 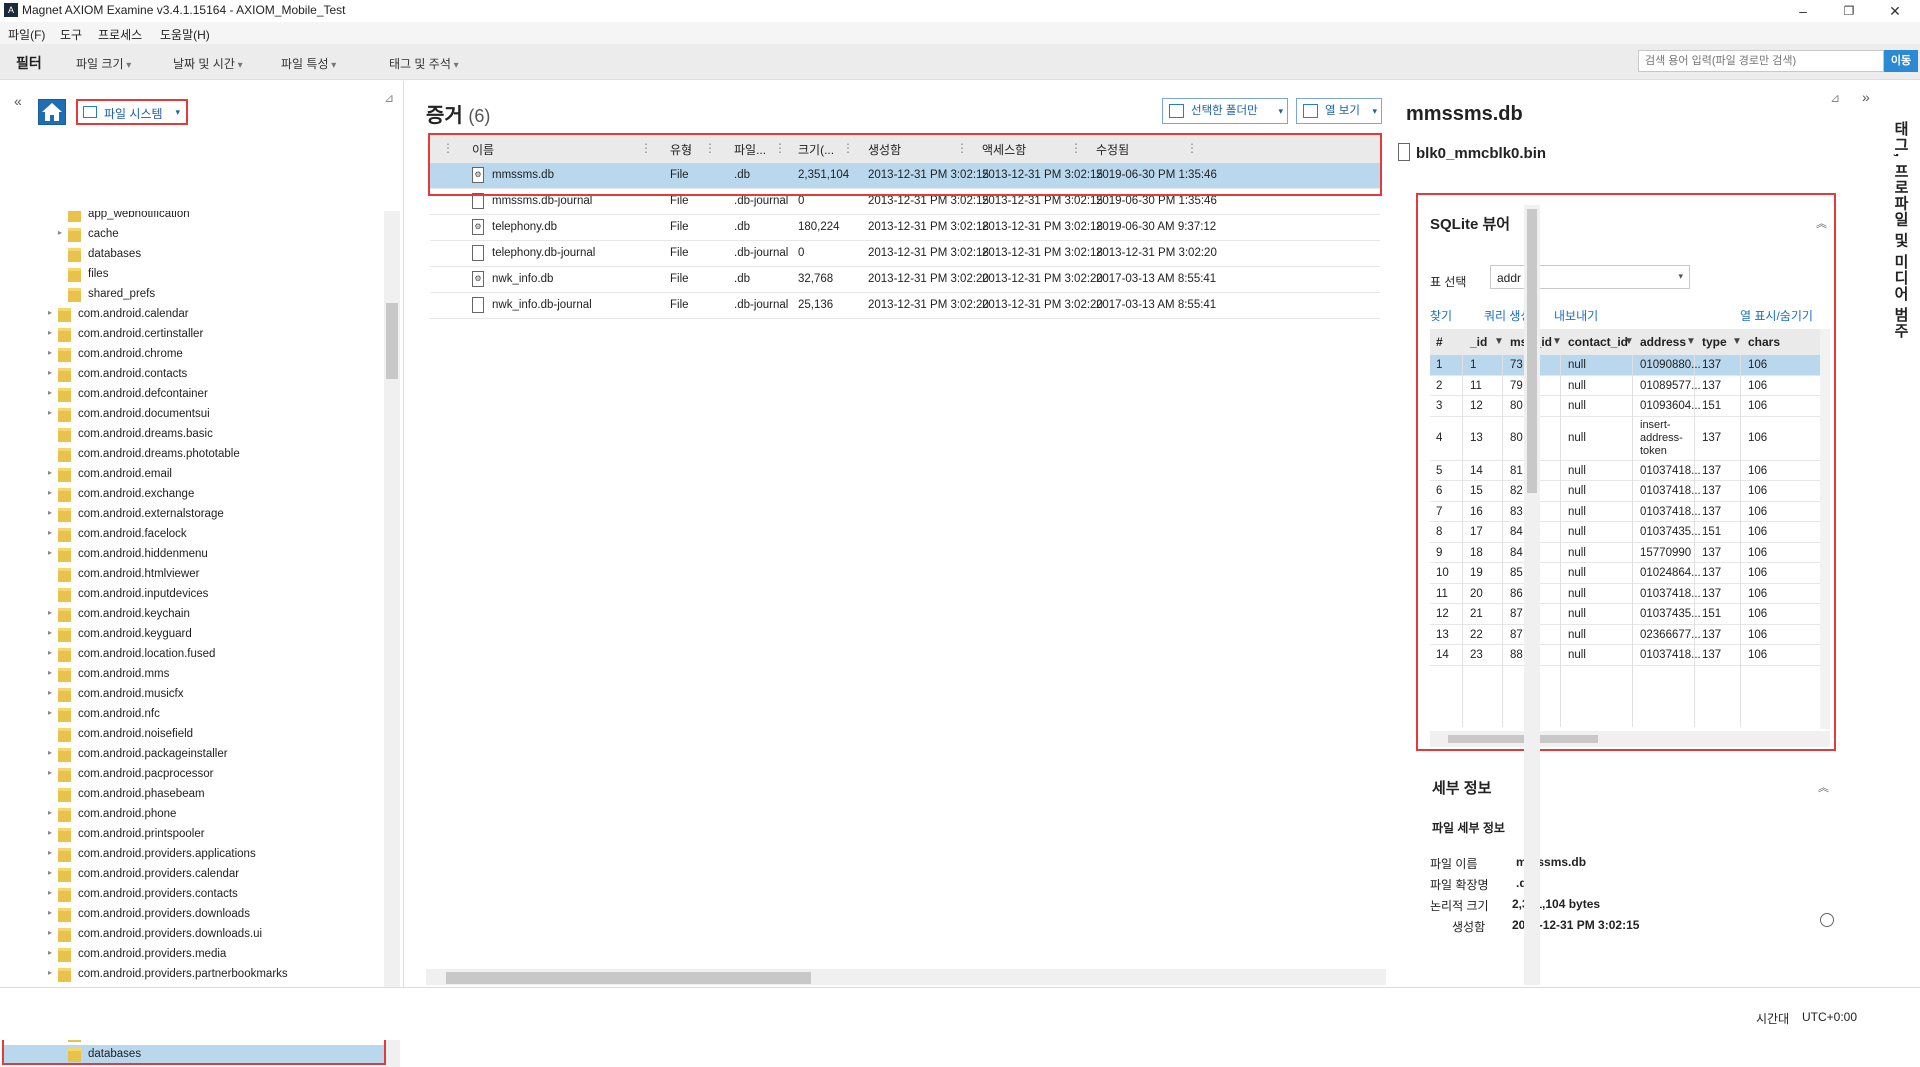 I want to click on tree-item: ▸ com.android.externalstorage, so click(x=194, y=515).